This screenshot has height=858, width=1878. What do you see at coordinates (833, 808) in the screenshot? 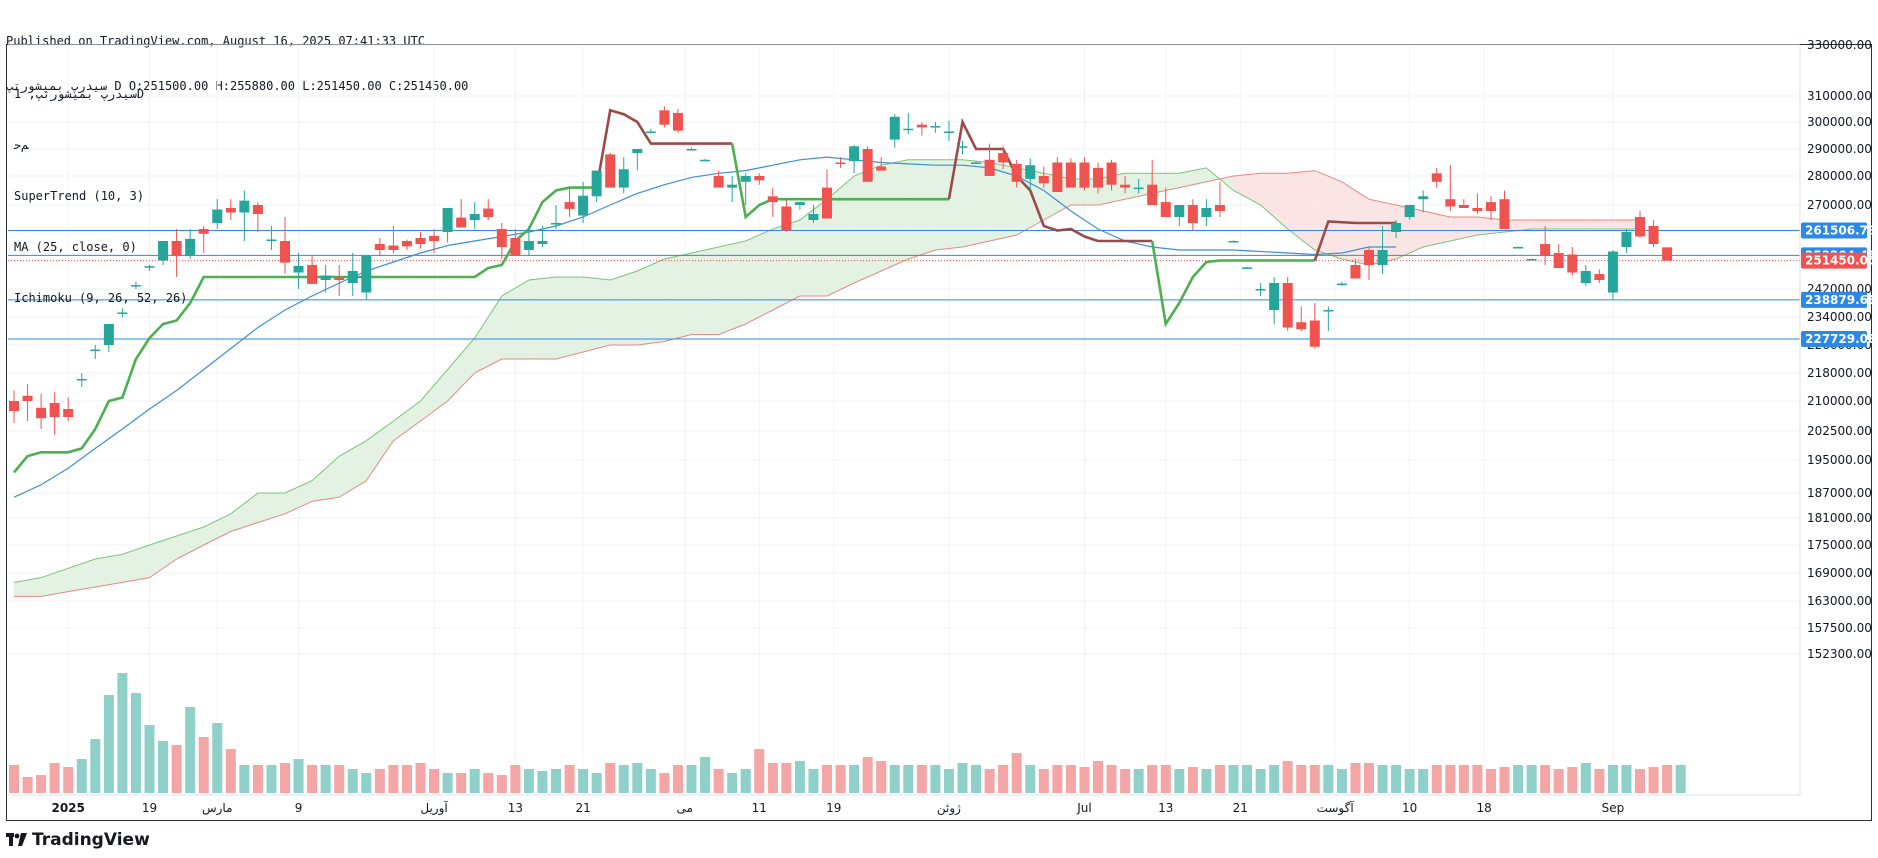
I see `x-tick-label: 19` at bounding box center [833, 808].